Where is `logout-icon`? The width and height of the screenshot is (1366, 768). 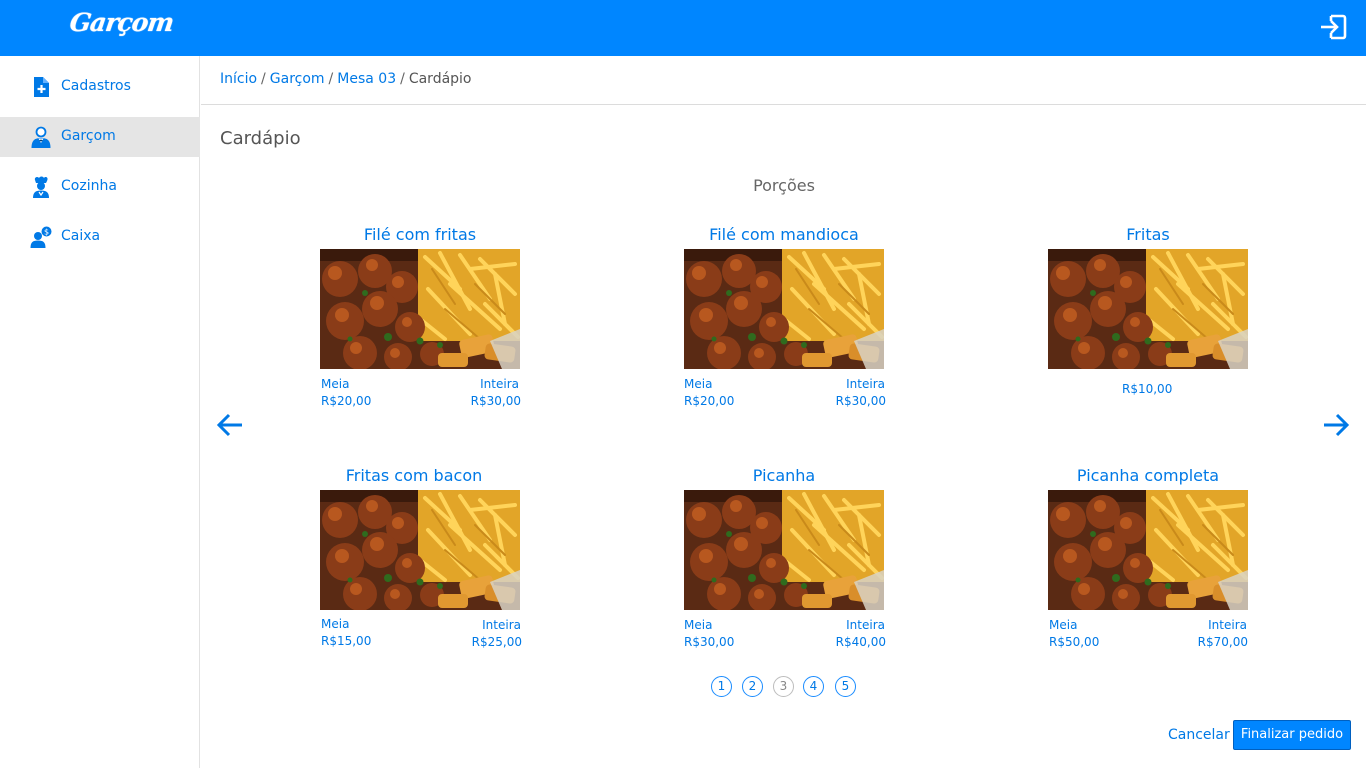 logout-icon is located at coordinates (1334, 27).